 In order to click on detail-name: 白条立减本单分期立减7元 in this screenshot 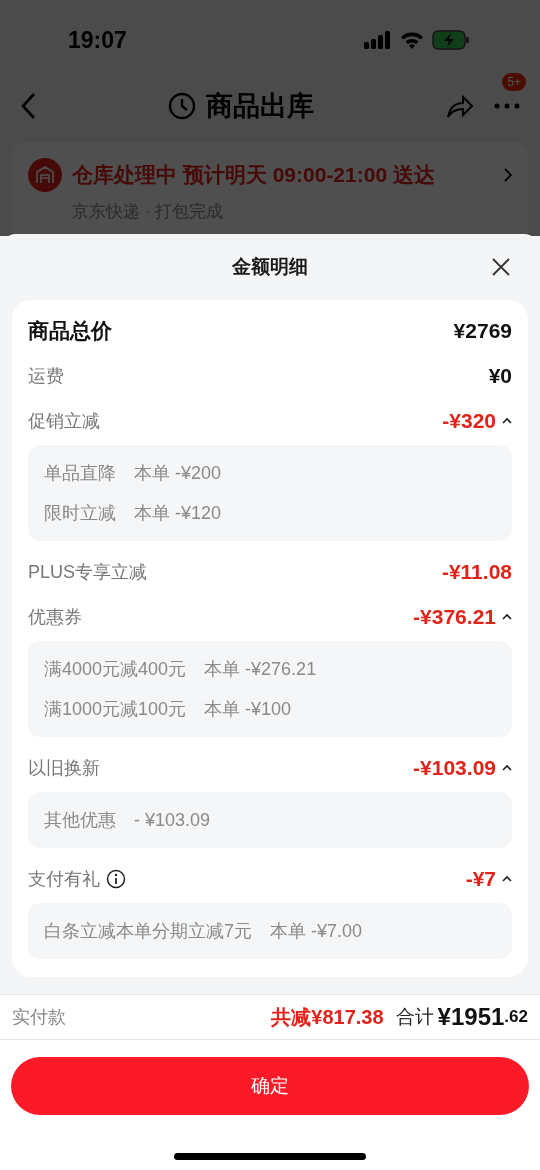, I will do `click(148, 931)`.